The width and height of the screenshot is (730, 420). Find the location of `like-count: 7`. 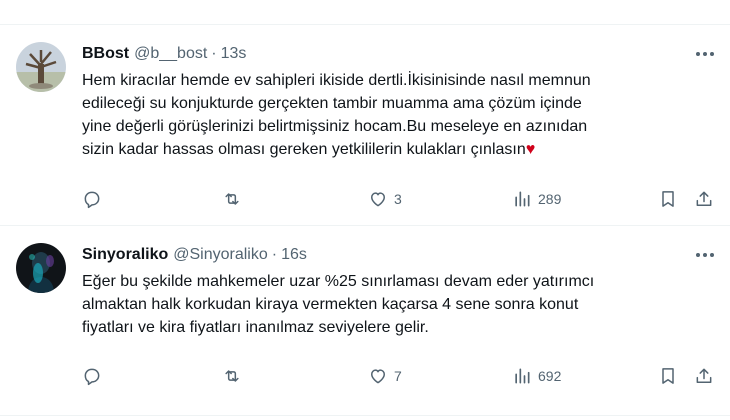

like-count: 7 is located at coordinates (398, 376).